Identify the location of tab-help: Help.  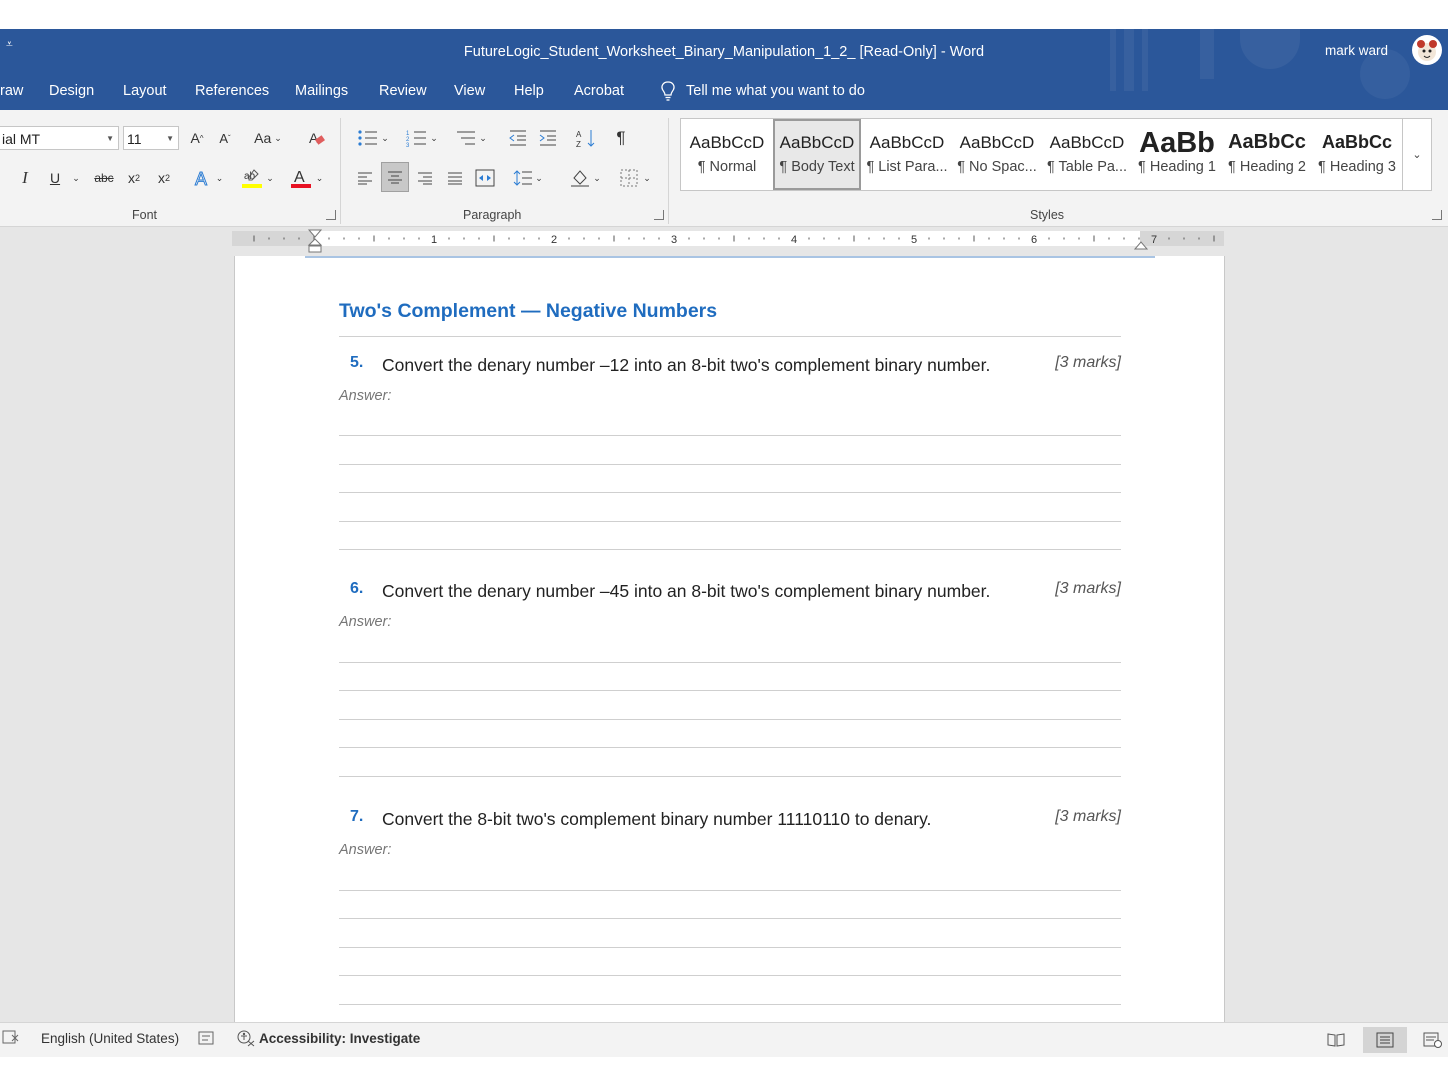
(529, 91).